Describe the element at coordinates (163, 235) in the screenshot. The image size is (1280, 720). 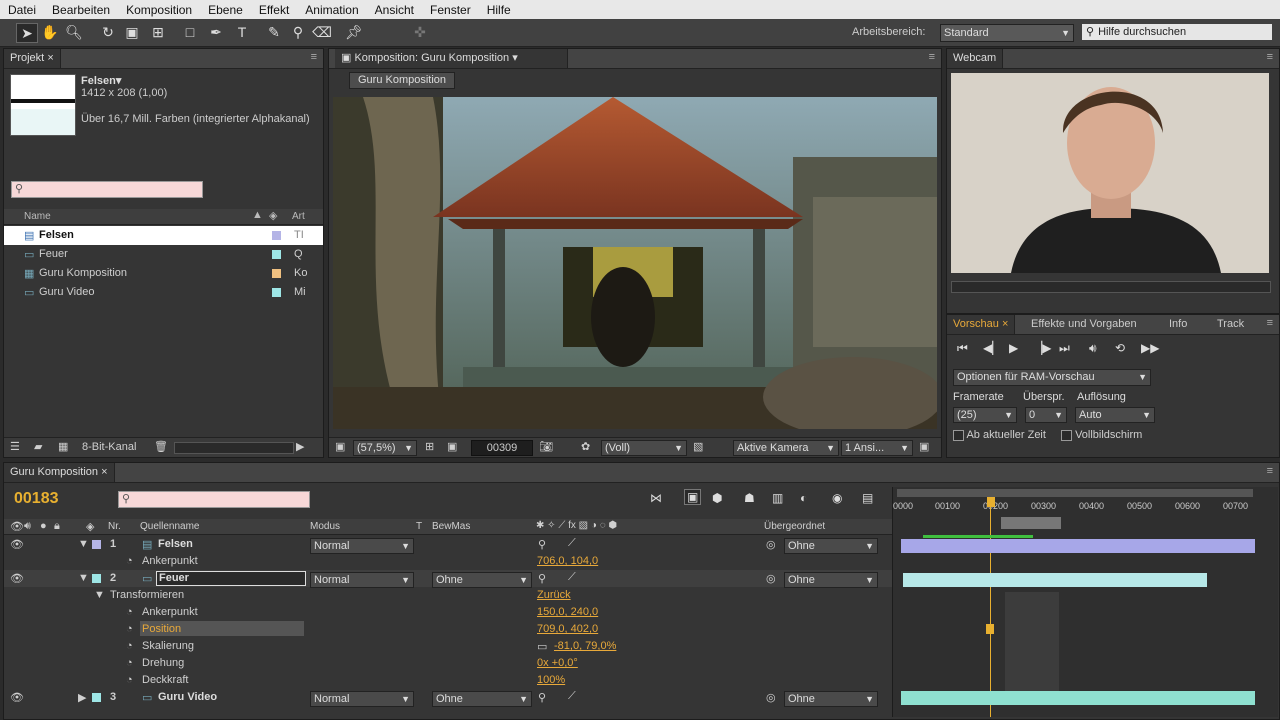
I see `list-item: ▤ Felsen TI` at that location.